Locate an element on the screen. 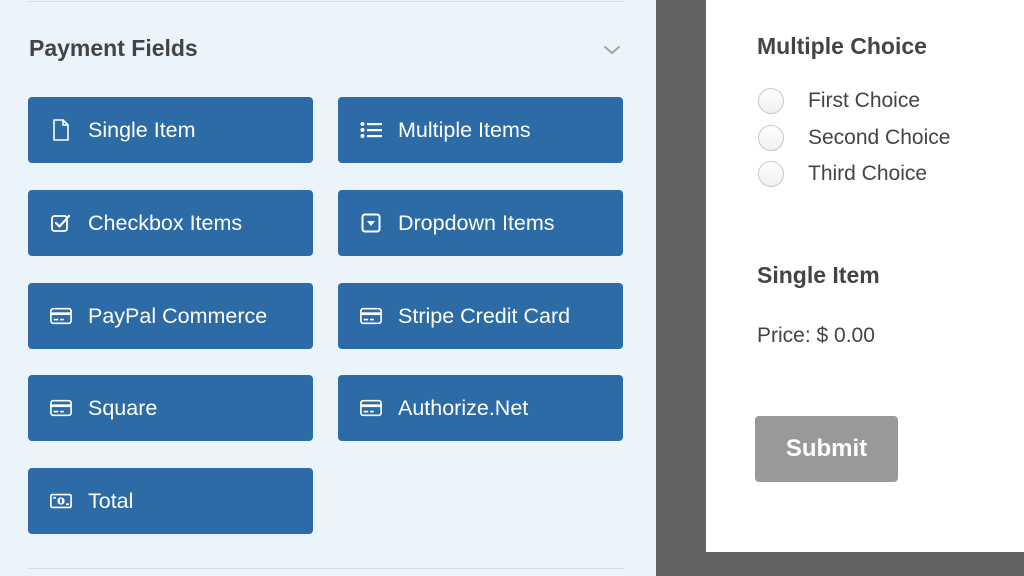 Image resolution: width=1024 pixels, height=576 pixels. submit-button: Submit is located at coordinates (826, 449).